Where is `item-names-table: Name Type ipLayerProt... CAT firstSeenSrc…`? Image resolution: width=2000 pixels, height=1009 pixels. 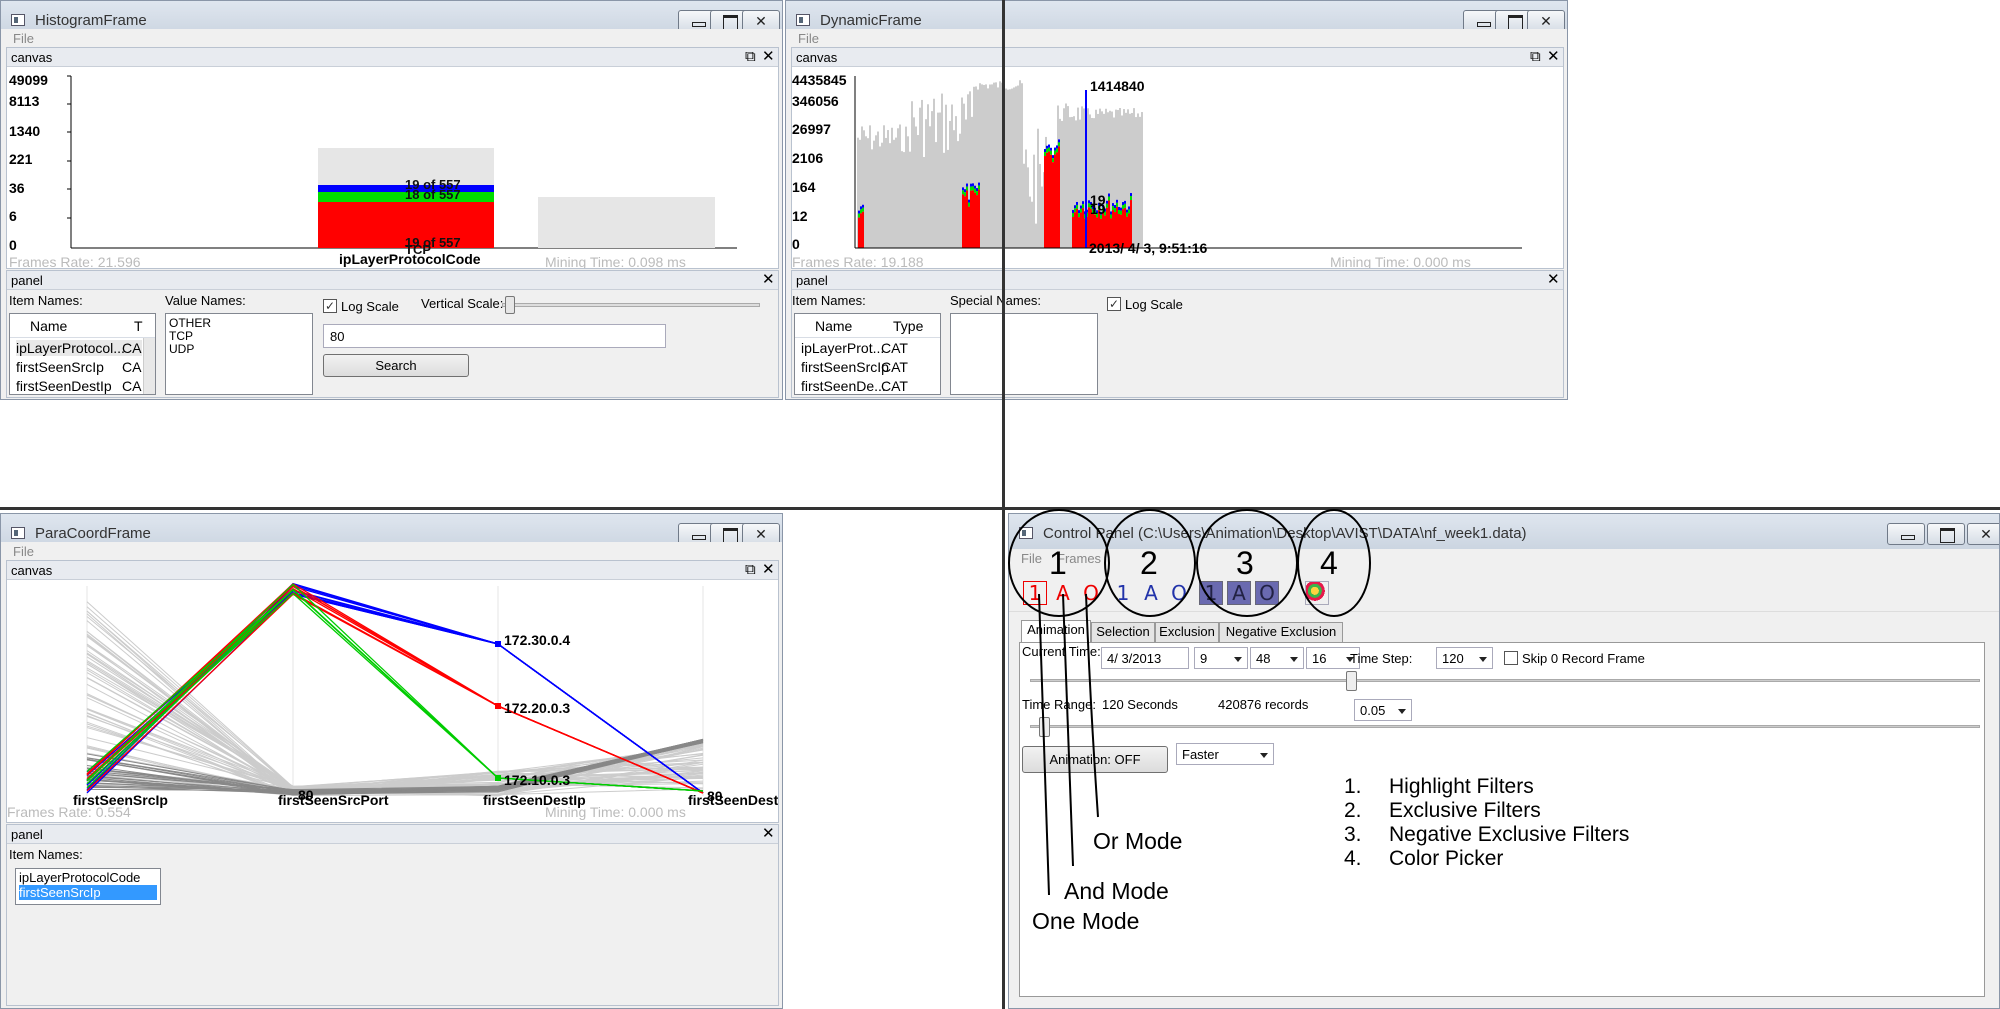
item-names-table: Name Type ipLayerProt... CAT firstSeenSrc… is located at coordinates (867, 354).